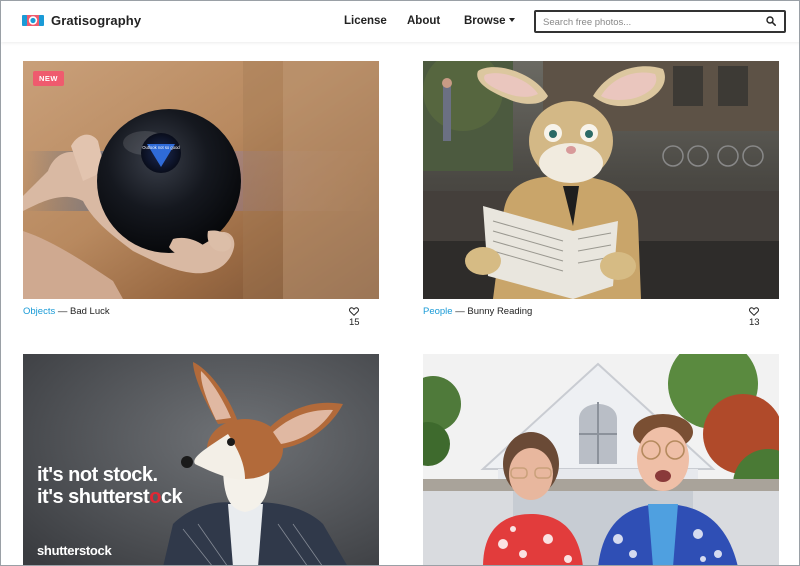  Describe the element at coordinates (96, 20) in the screenshot. I see `brand-name: Gratisography` at that location.